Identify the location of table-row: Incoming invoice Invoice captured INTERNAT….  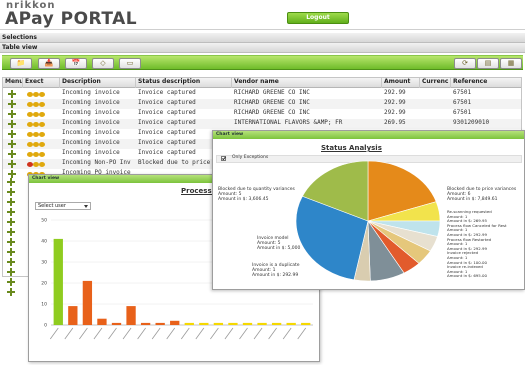
(262, 124).